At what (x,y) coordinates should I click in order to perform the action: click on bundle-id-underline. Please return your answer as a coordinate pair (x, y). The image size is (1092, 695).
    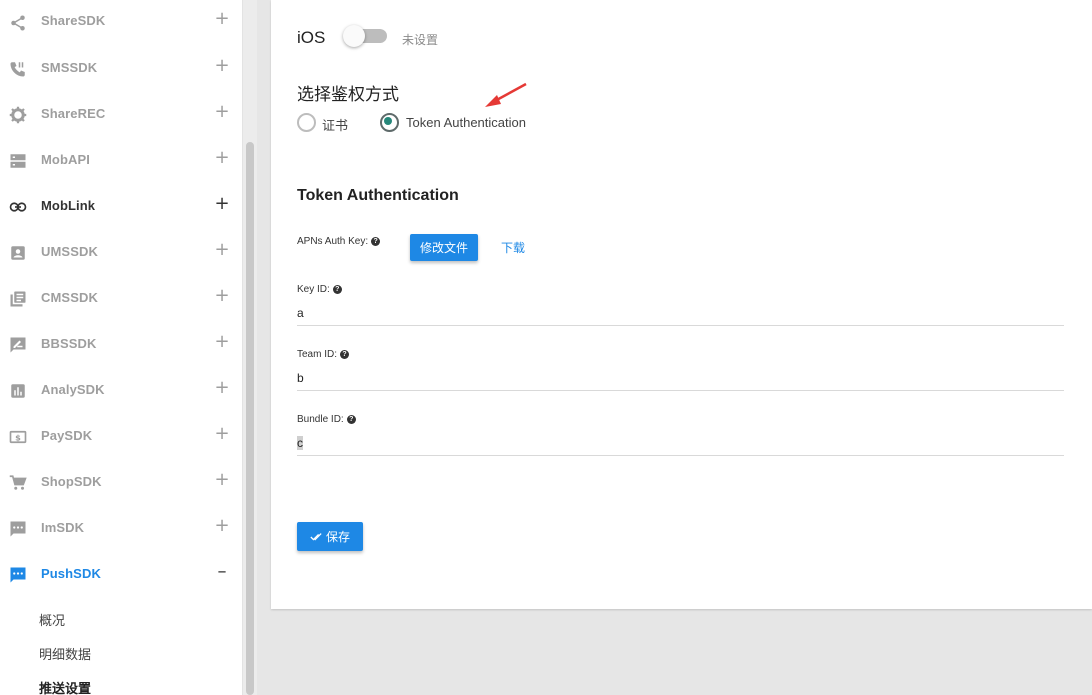
    Looking at the image, I should click on (680, 455).